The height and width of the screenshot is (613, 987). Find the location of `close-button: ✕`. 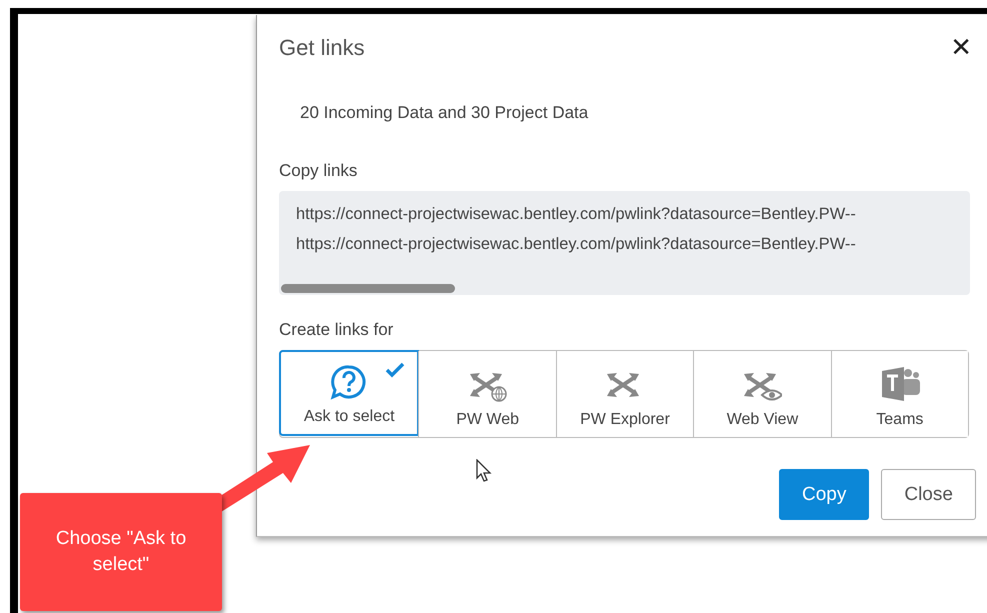

close-button: ✕ is located at coordinates (961, 48).